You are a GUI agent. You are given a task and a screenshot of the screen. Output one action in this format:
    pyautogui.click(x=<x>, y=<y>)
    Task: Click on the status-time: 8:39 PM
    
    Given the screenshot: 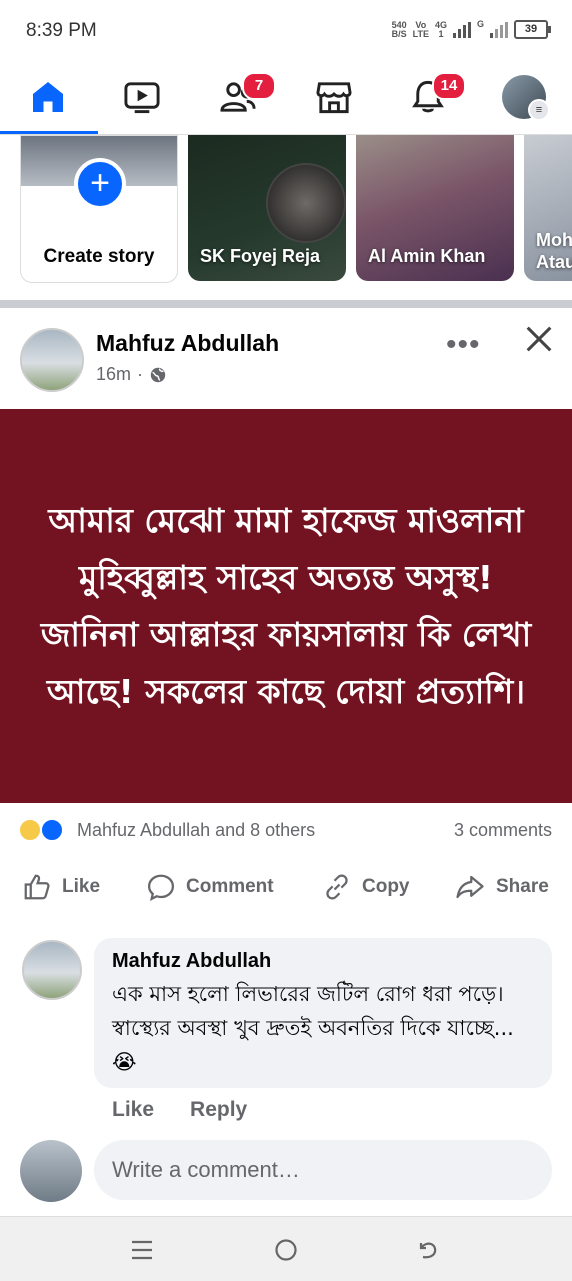 What is the action you would take?
    pyautogui.click(x=61, y=30)
    